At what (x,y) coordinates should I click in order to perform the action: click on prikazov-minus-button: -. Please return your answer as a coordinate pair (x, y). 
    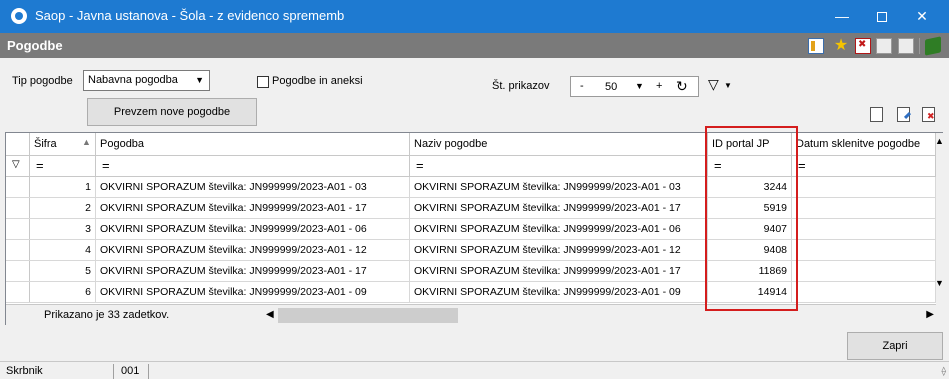
    Looking at the image, I should click on (582, 86).